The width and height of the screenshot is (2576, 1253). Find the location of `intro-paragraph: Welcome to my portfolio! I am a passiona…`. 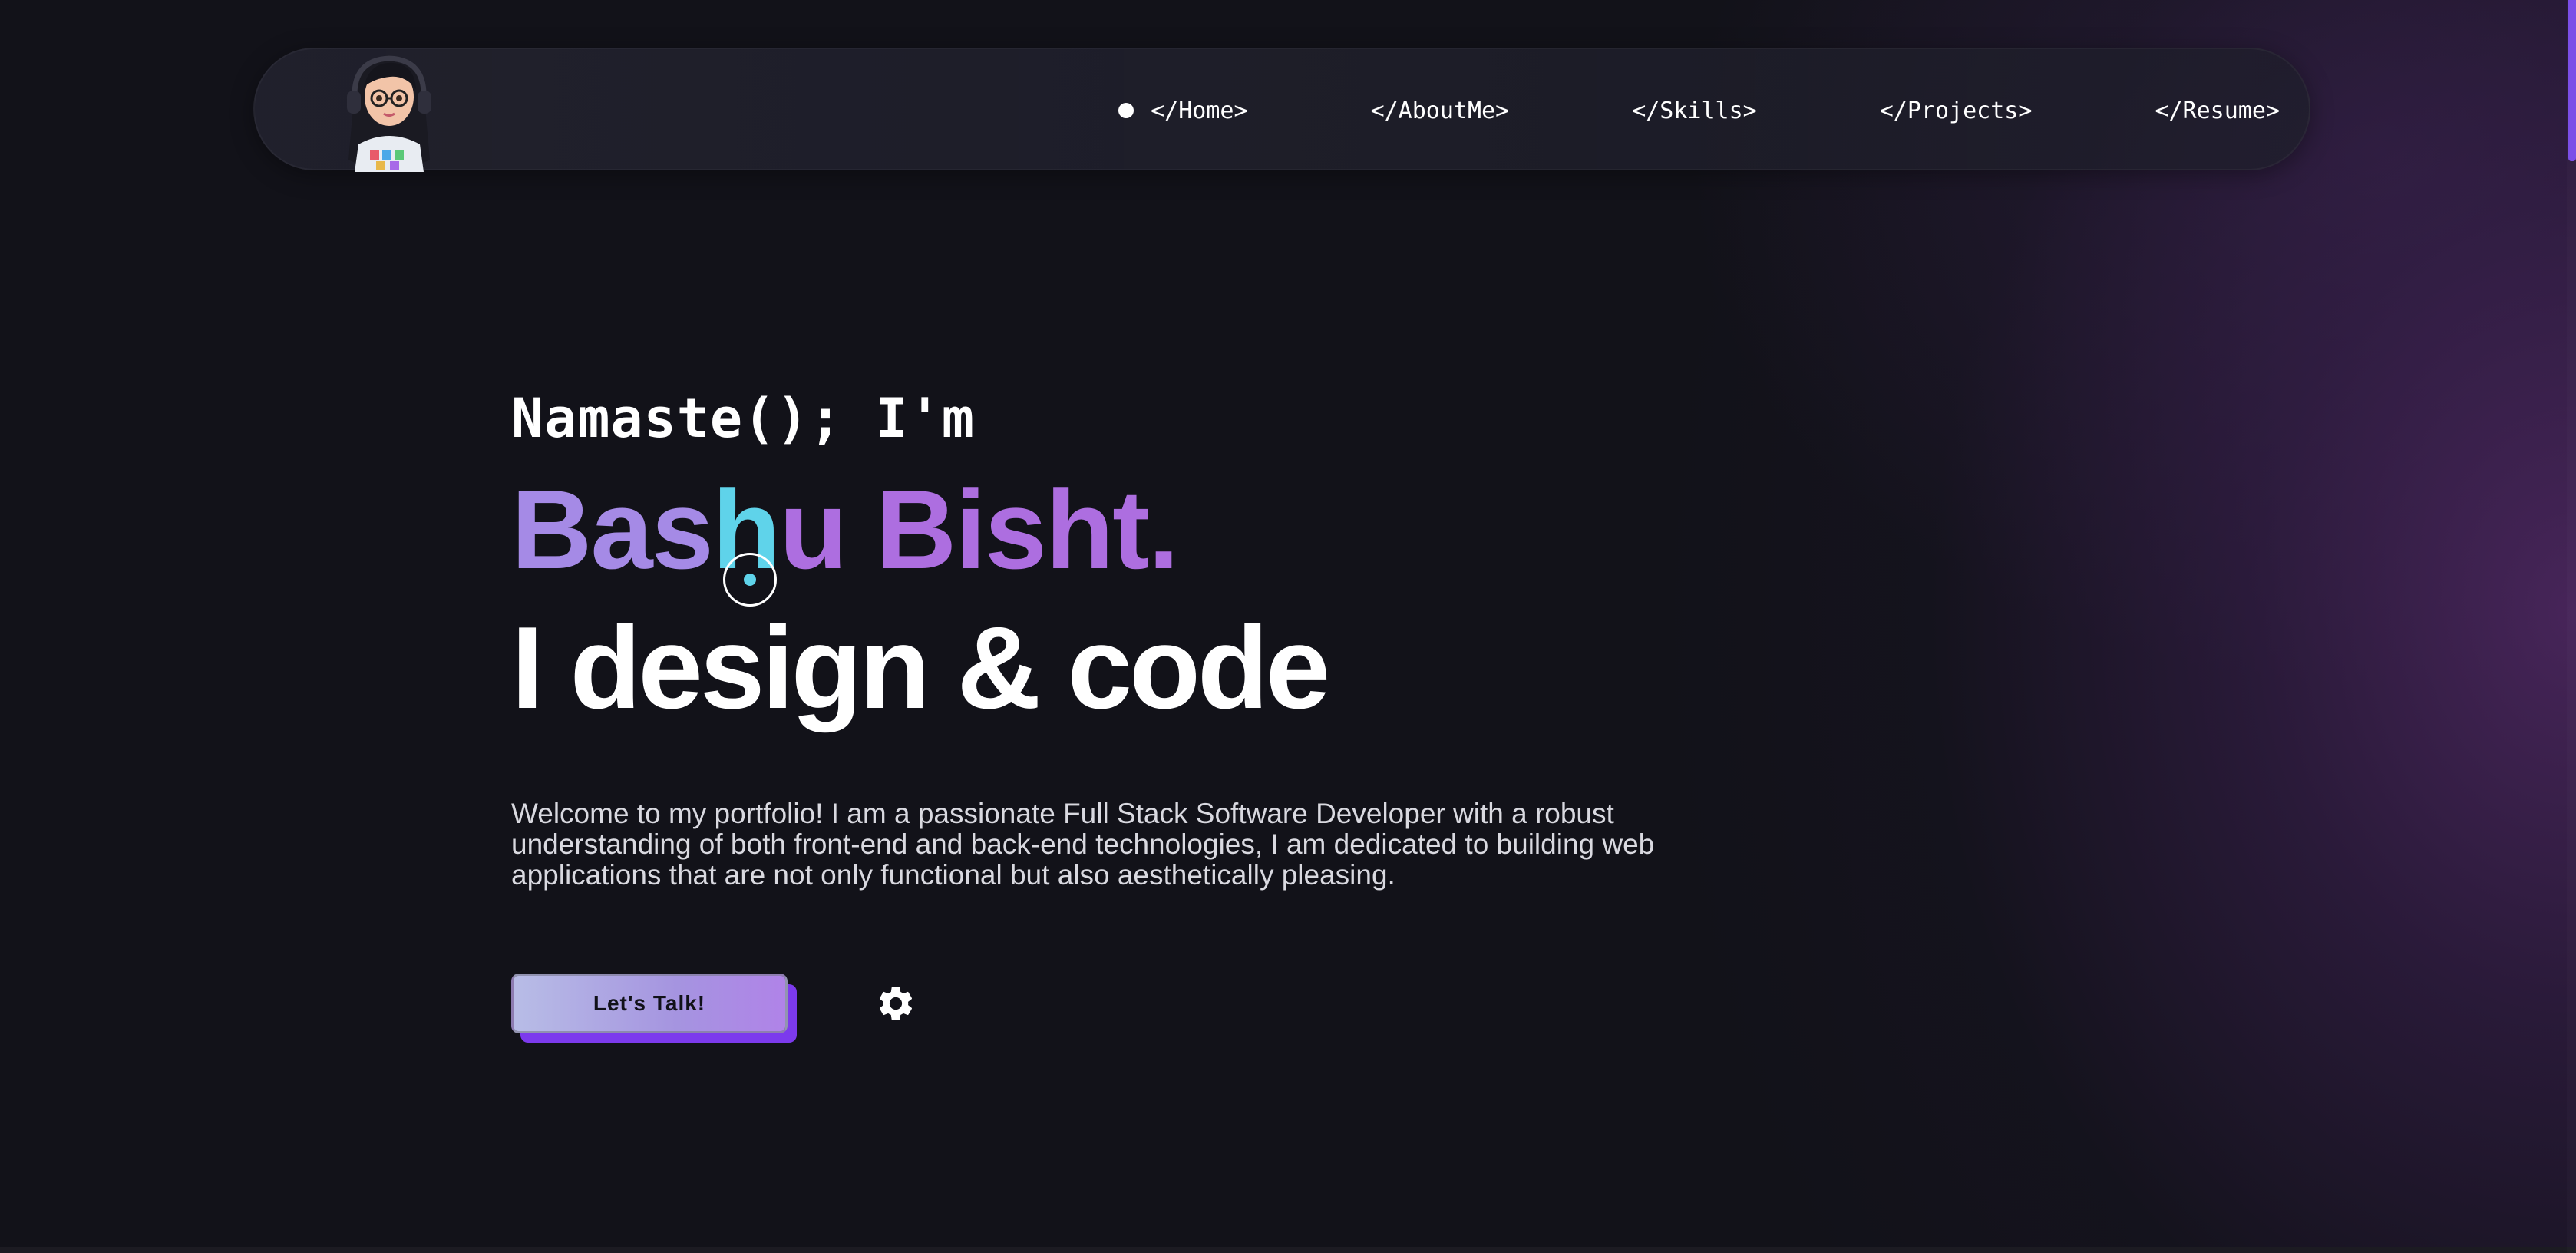

intro-paragraph: Welcome to my portfolio! I am a passiona… is located at coordinates (1083, 844).